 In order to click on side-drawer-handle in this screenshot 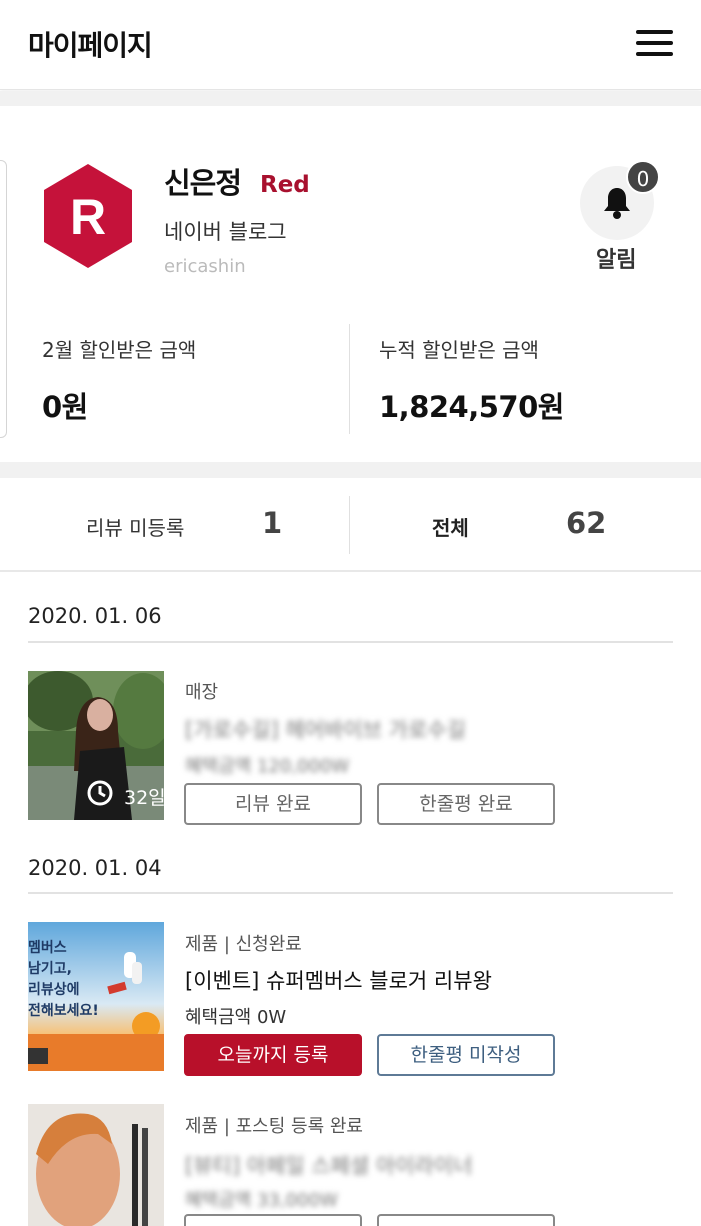, I will do `click(3, 299)`.